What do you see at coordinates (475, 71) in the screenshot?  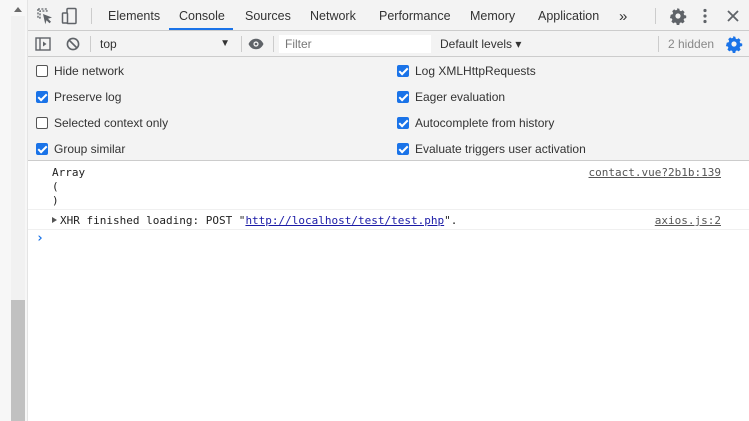 I see `option-label: Log XMLHttpRequests` at bounding box center [475, 71].